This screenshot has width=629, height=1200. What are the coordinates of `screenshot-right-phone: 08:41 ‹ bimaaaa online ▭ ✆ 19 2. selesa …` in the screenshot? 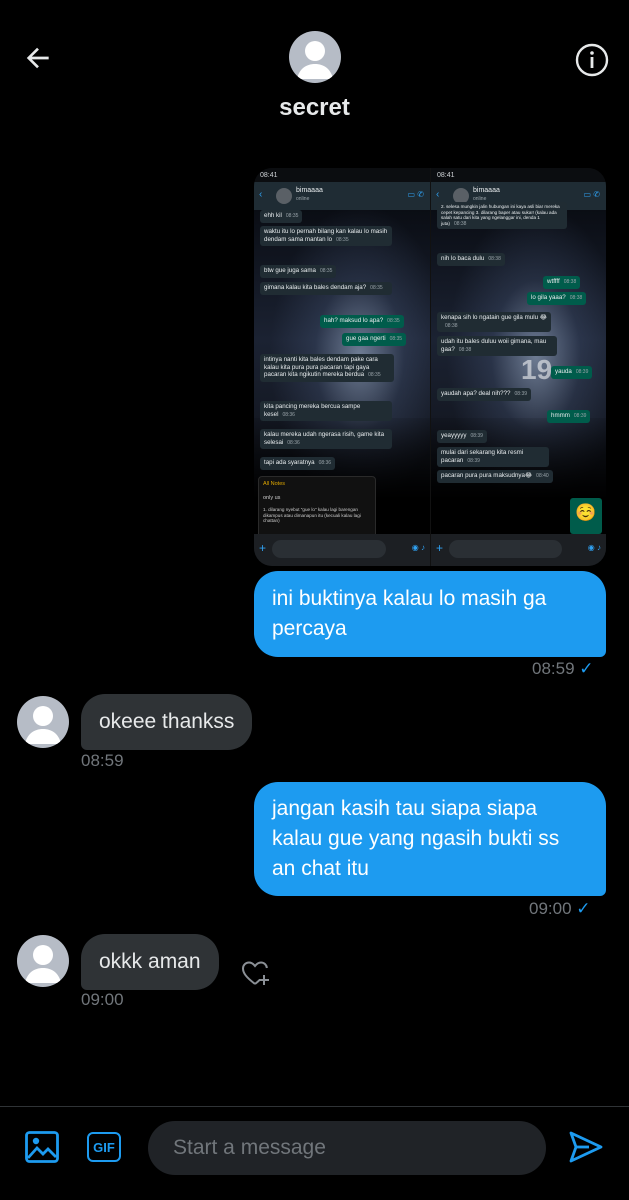 It's located at (518, 367).